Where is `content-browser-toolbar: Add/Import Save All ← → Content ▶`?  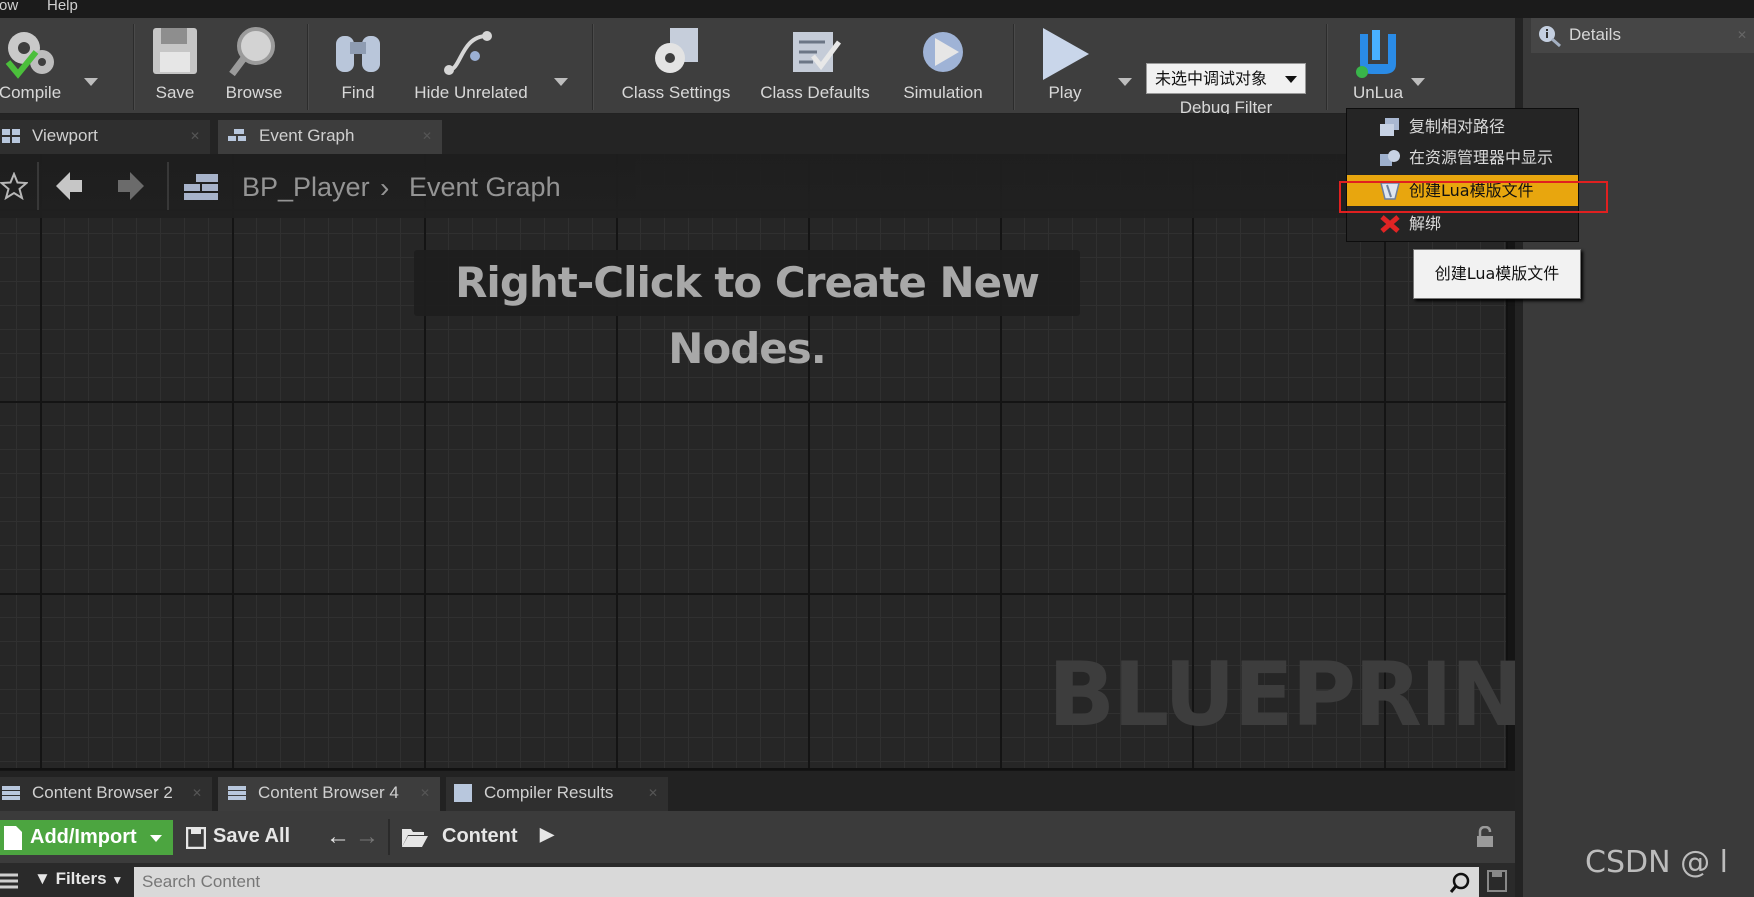
content-browser-toolbar: Add/Import Save All ← → Content ▶ is located at coordinates (757, 837).